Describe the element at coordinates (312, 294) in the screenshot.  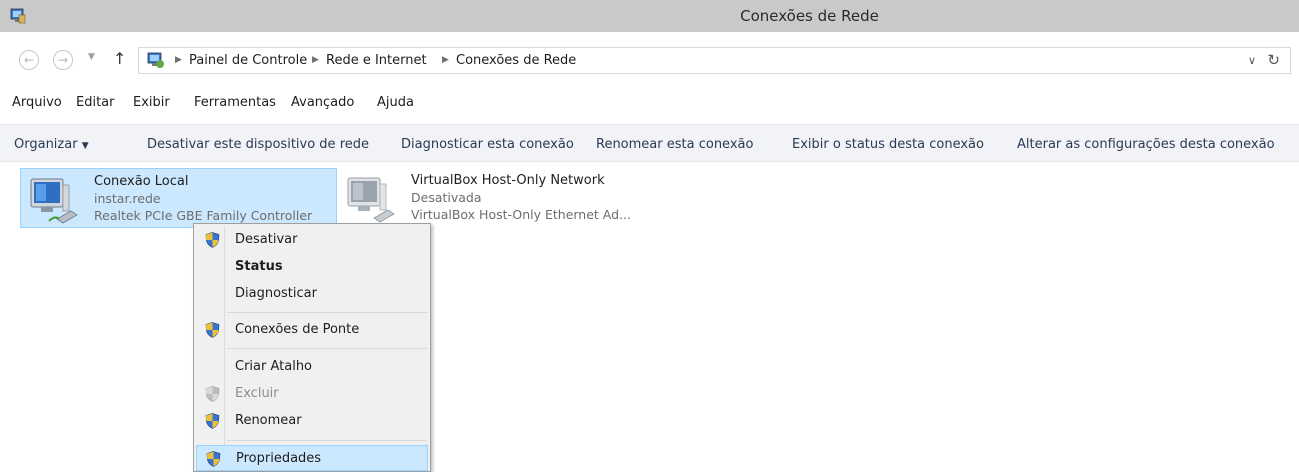
I see `ctx-diagnose: Diagnosticar` at that location.